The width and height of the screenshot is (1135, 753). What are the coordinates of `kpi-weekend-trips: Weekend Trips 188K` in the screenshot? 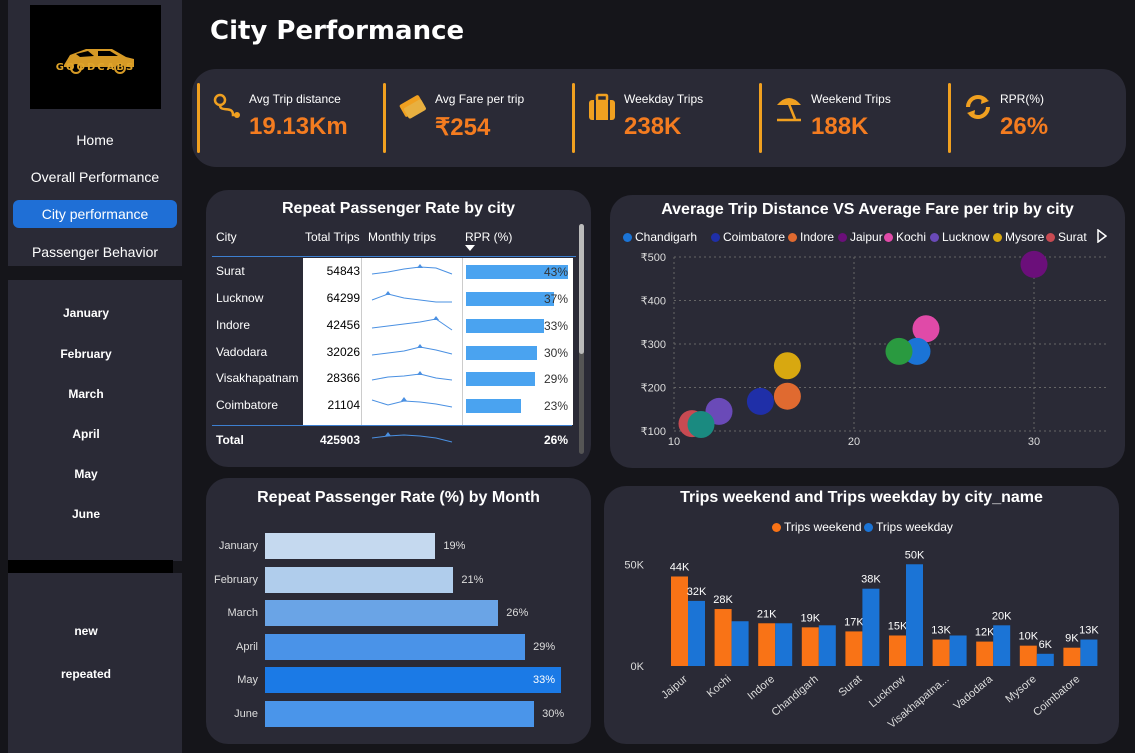 It's located at (849, 118).